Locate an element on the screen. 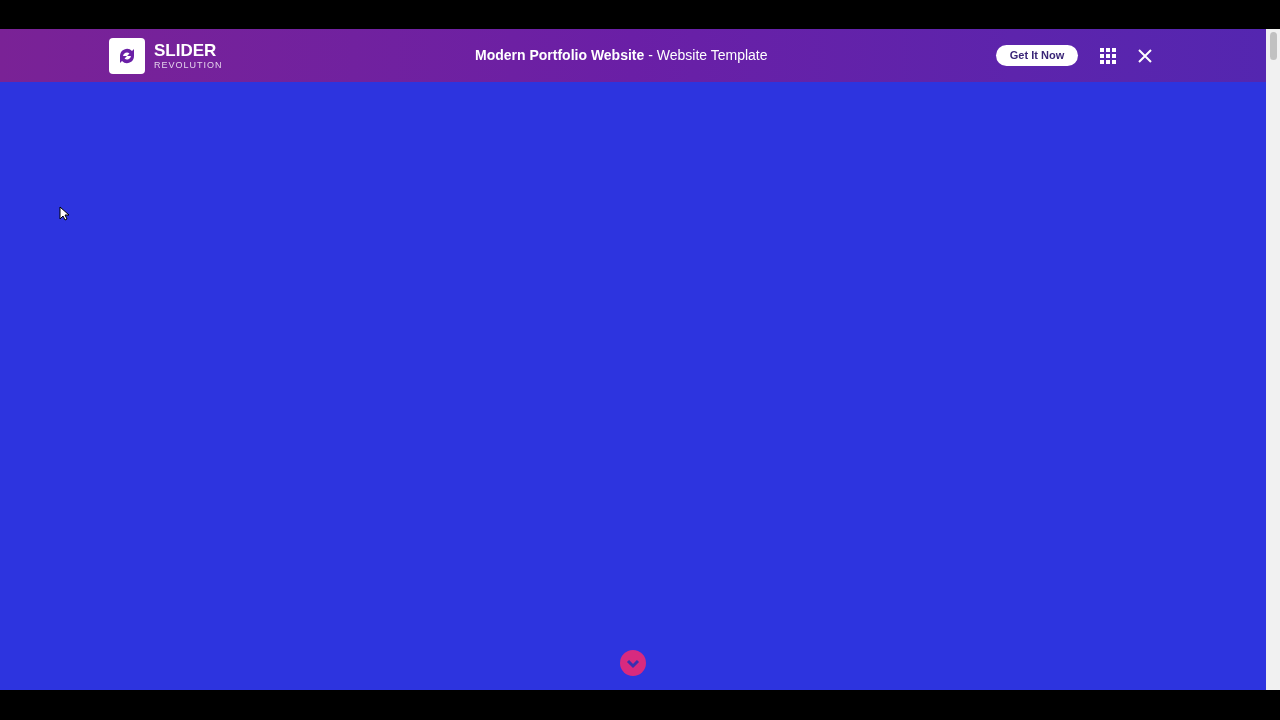 Image resolution: width=1280 pixels, height=720 pixels. close-icon is located at coordinates (1145, 55).